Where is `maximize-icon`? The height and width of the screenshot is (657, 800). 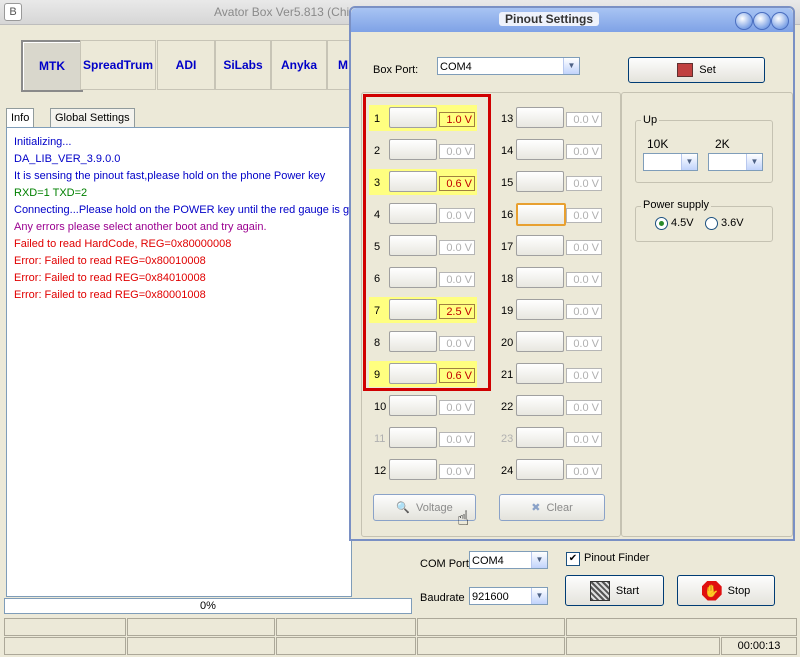
maximize-icon is located at coordinates (762, 21).